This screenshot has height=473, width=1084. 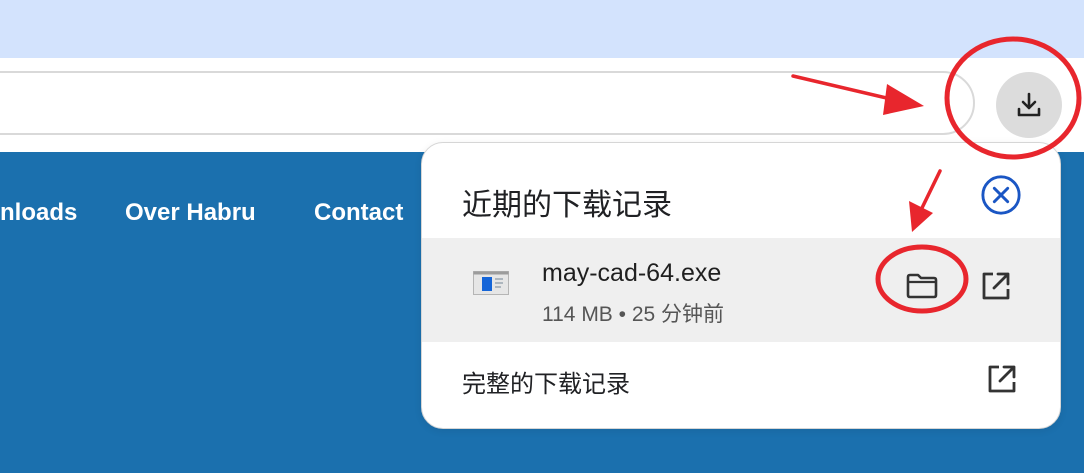 What do you see at coordinates (546, 381) in the screenshot?
I see `full-history-link: 完整的下载记录` at bounding box center [546, 381].